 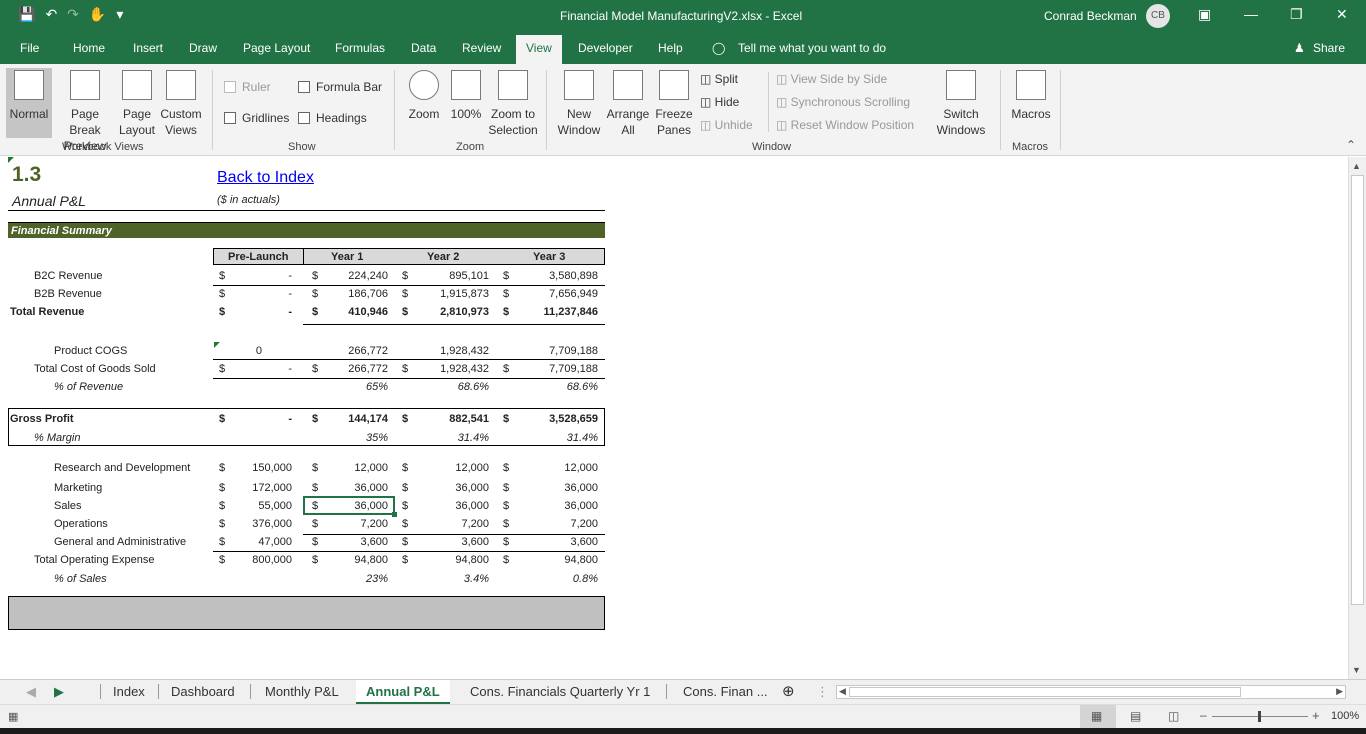 I want to click on tab-home: Home, so click(x=89, y=48).